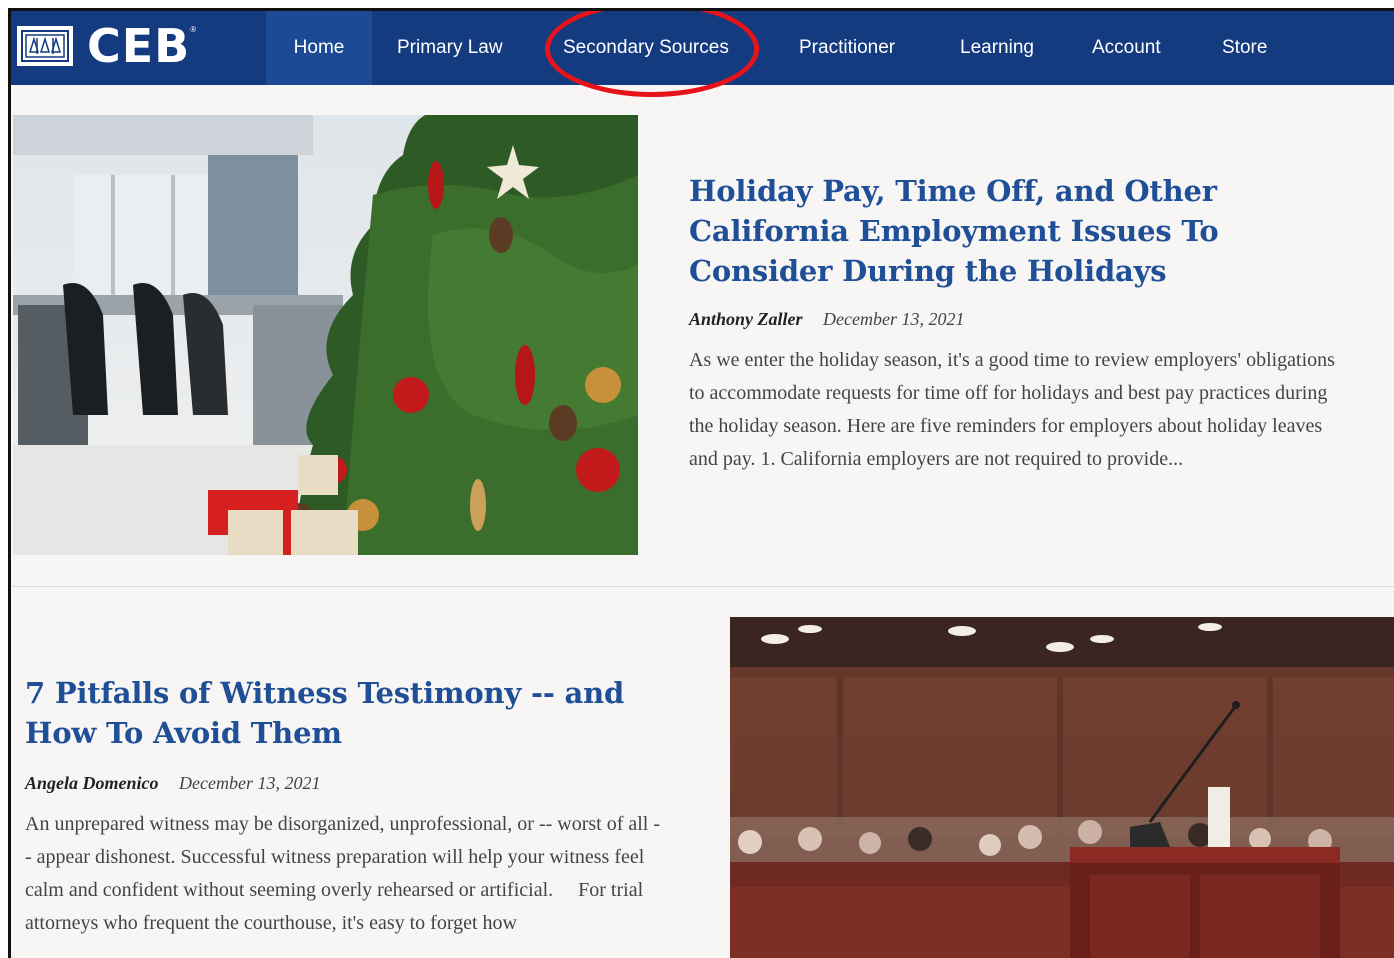  What do you see at coordinates (997, 48) in the screenshot?
I see `nav-learning: Learning` at bounding box center [997, 48].